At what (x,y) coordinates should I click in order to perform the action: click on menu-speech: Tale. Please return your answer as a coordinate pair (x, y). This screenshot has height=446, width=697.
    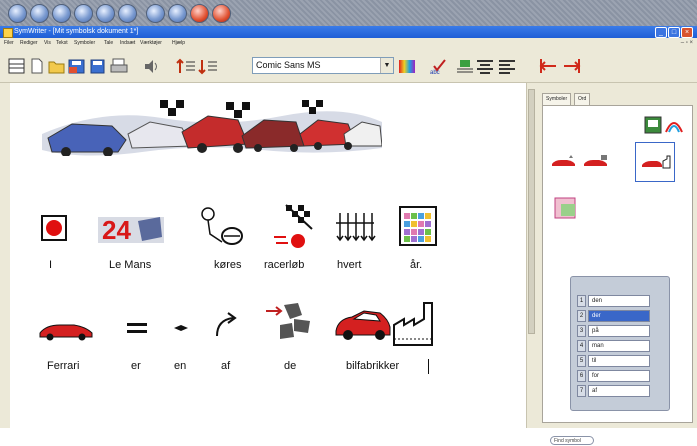
    Looking at the image, I should click on (108, 43).